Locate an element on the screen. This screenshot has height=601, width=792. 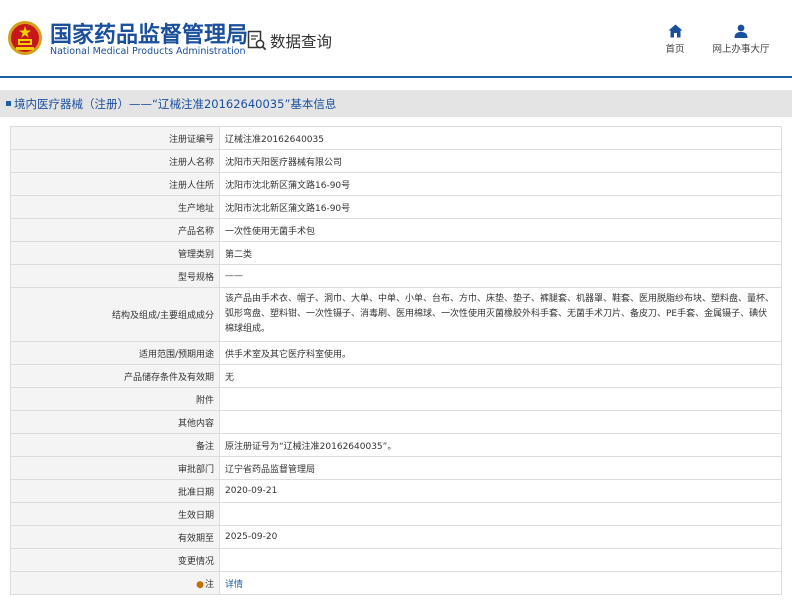
row-label: 型号规格 is located at coordinates (115, 276).